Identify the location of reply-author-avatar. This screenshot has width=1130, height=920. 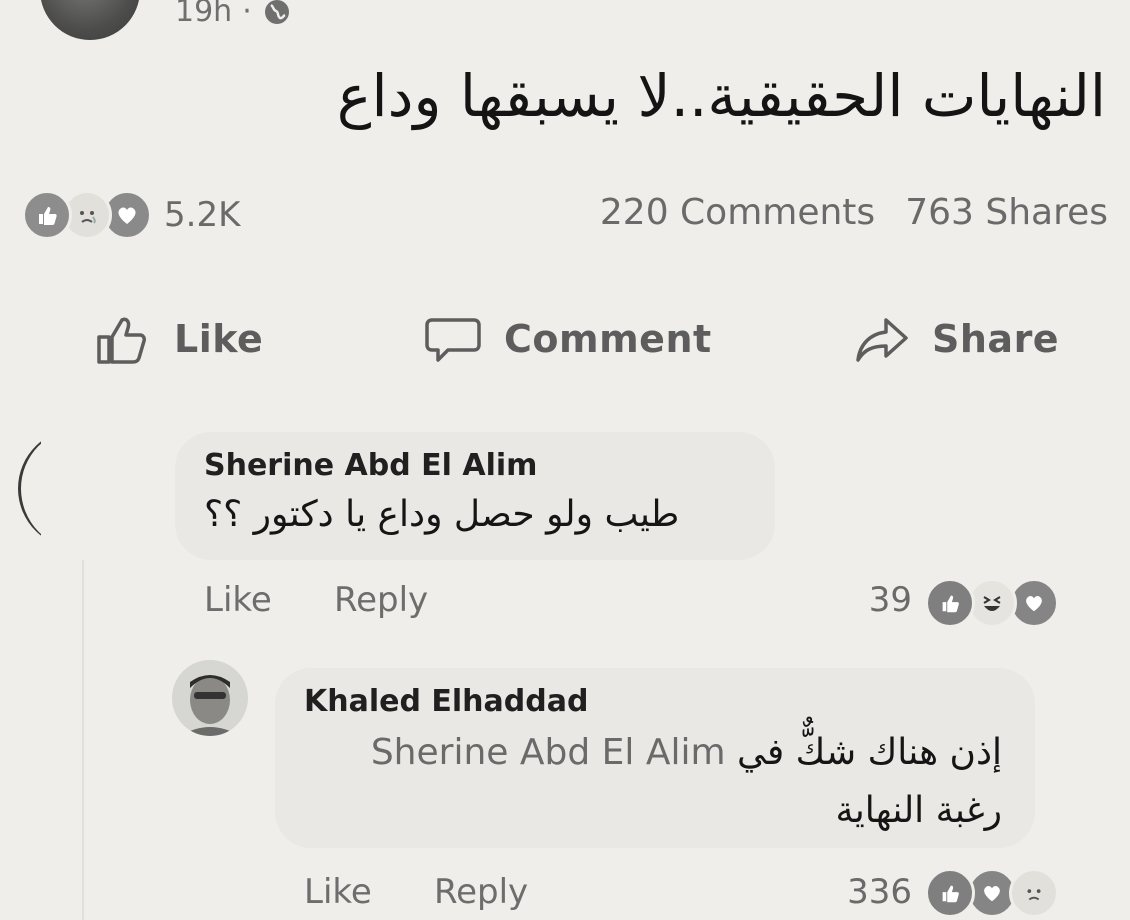
(210, 698).